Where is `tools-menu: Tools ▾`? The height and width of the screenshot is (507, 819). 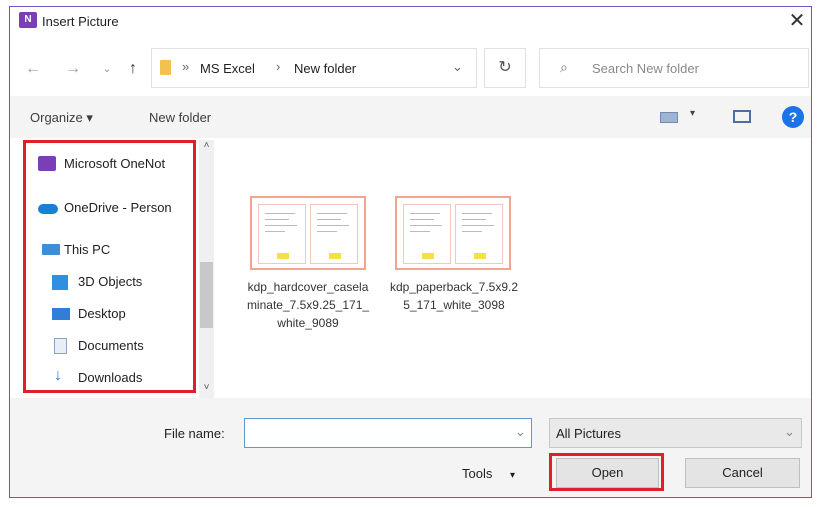 tools-menu: Tools ▾ is located at coordinates (488, 473).